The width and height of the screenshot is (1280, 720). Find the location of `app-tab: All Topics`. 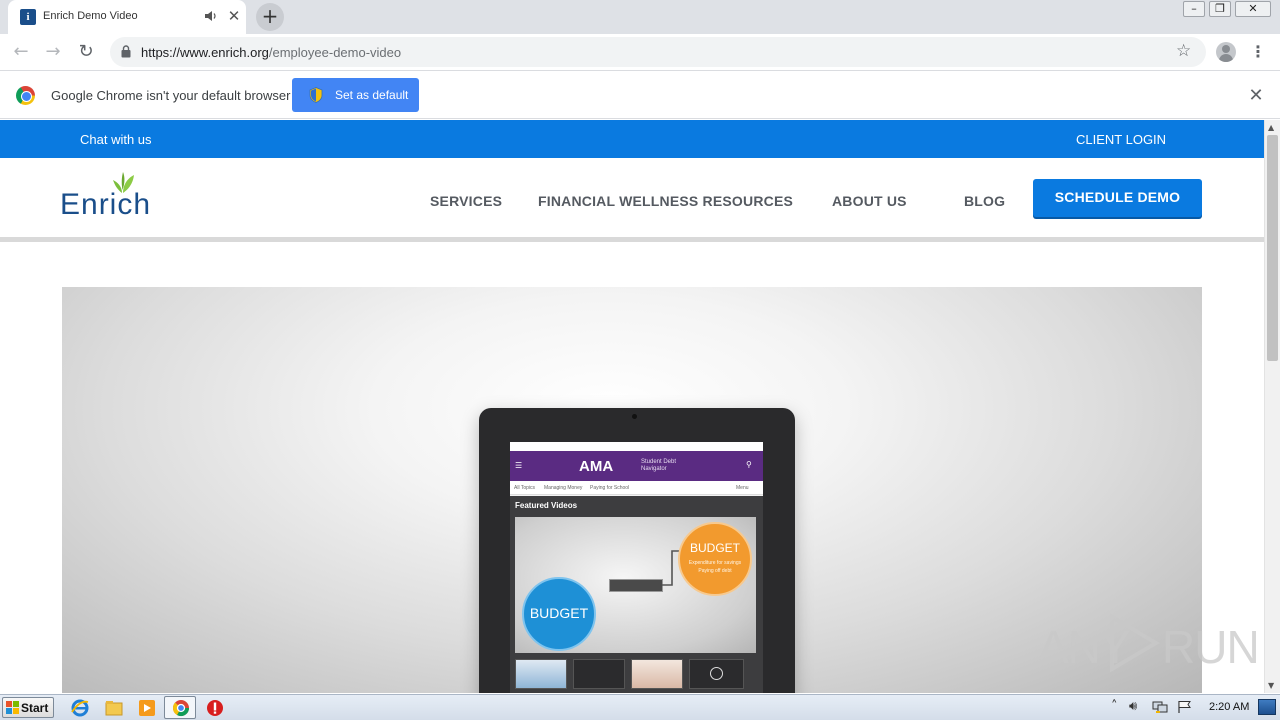

app-tab: All Topics is located at coordinates (525, 488).